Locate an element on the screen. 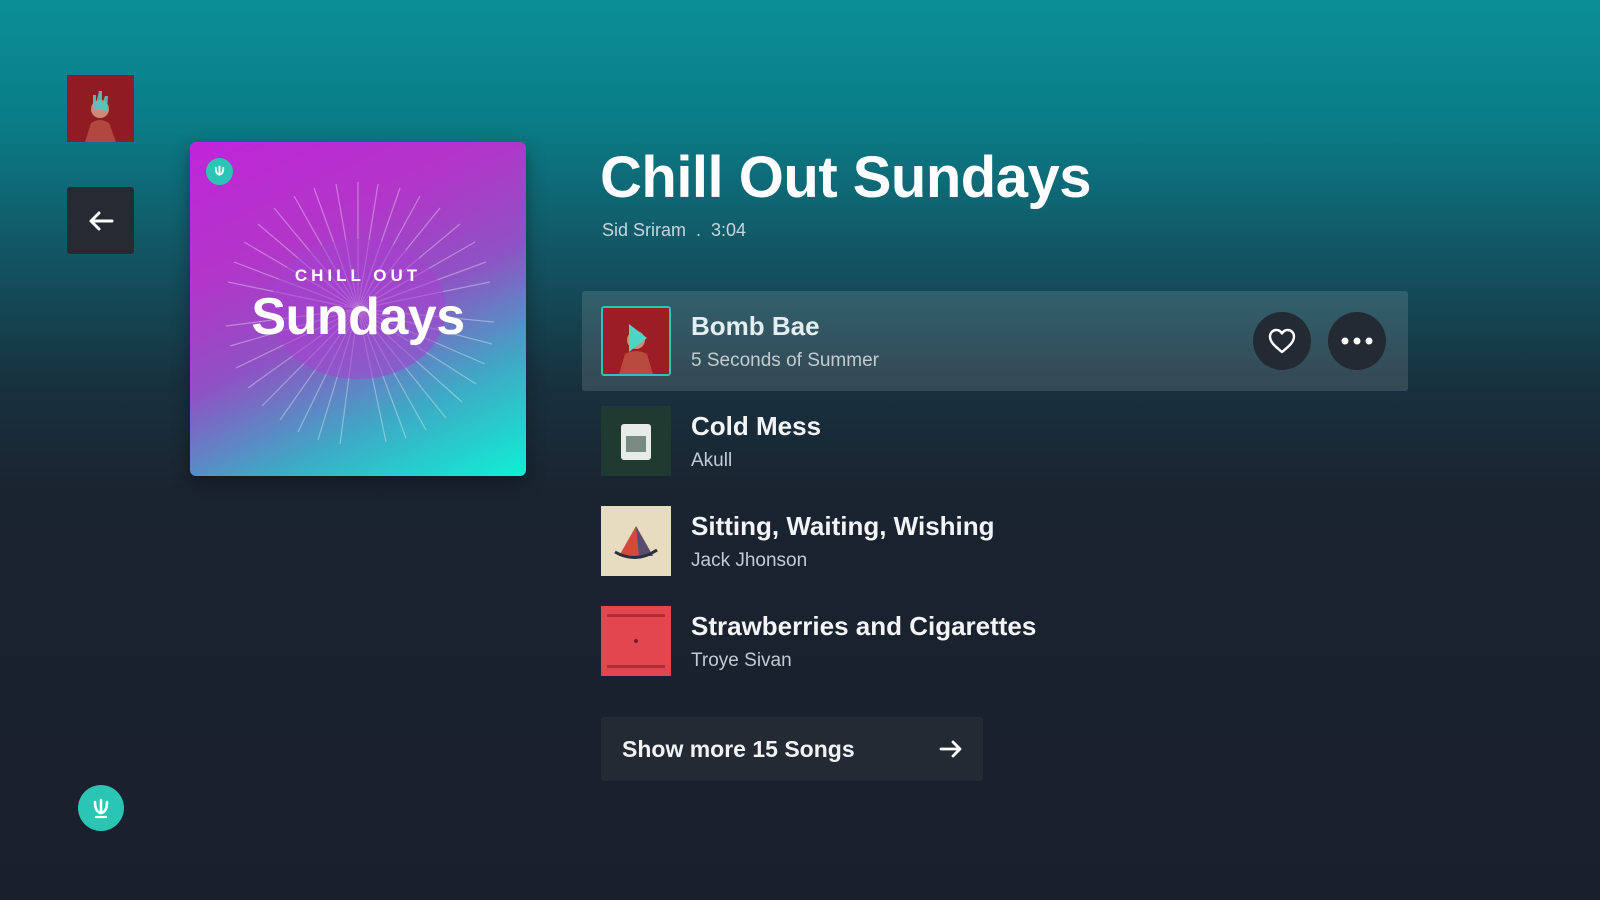 The height and width of the screenshot is (900, 1600). cover-main-text: Sundays is located at coordinates (358, 317).